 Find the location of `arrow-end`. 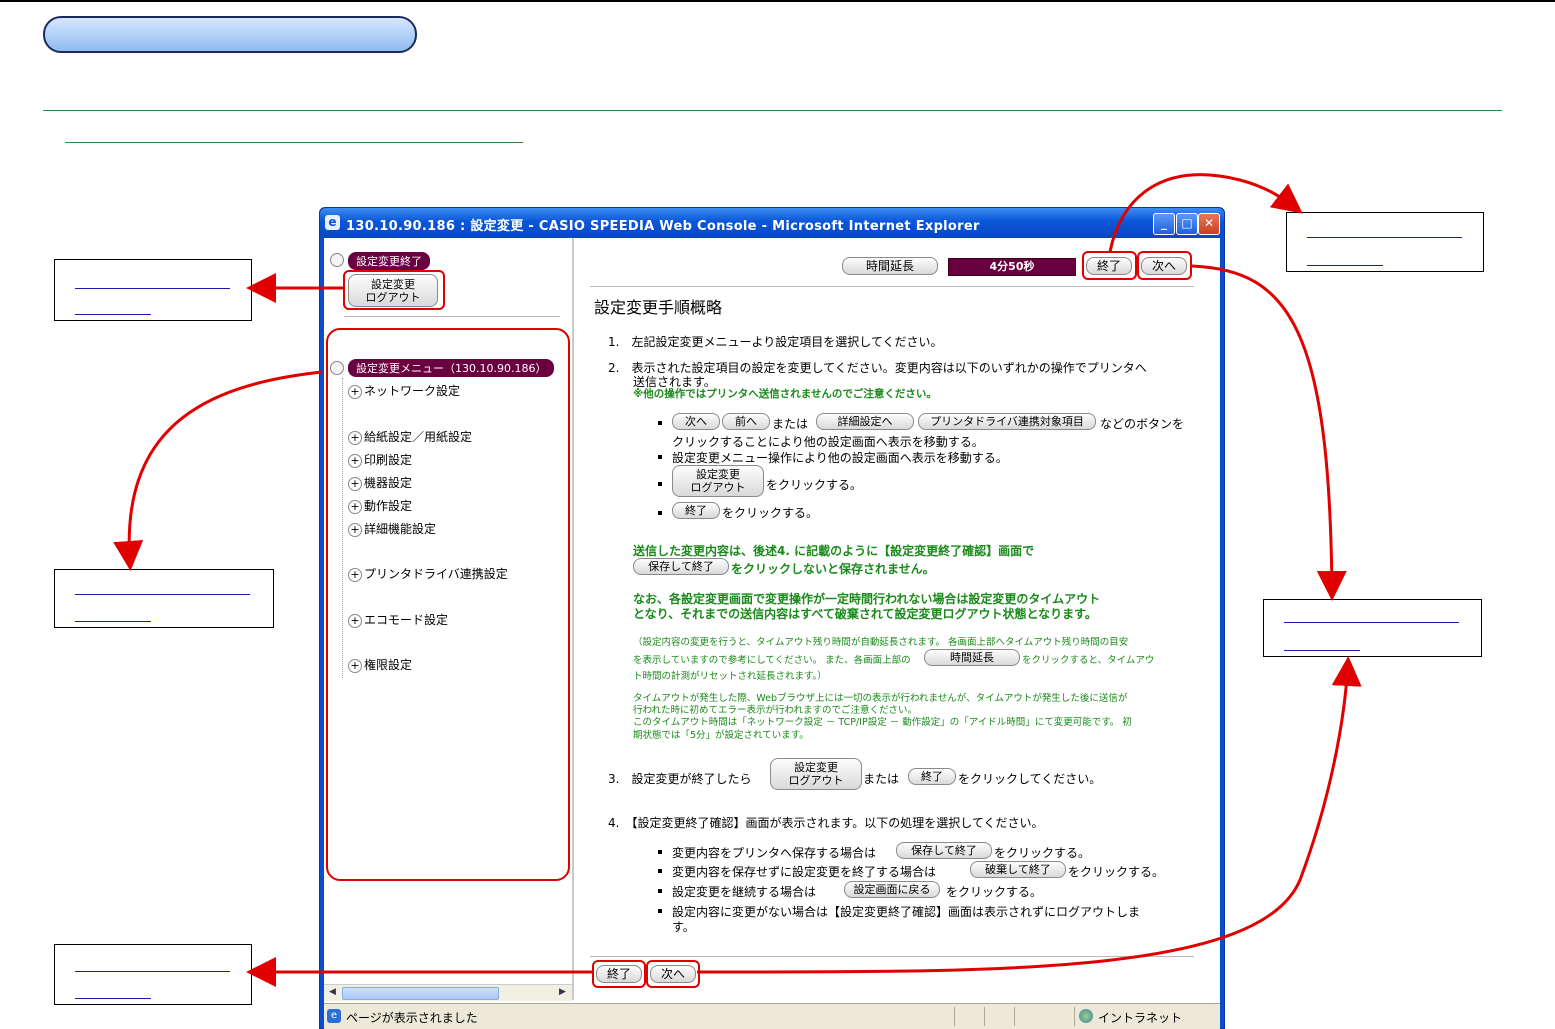

arrow-end is located at coordinates (1205, 213).